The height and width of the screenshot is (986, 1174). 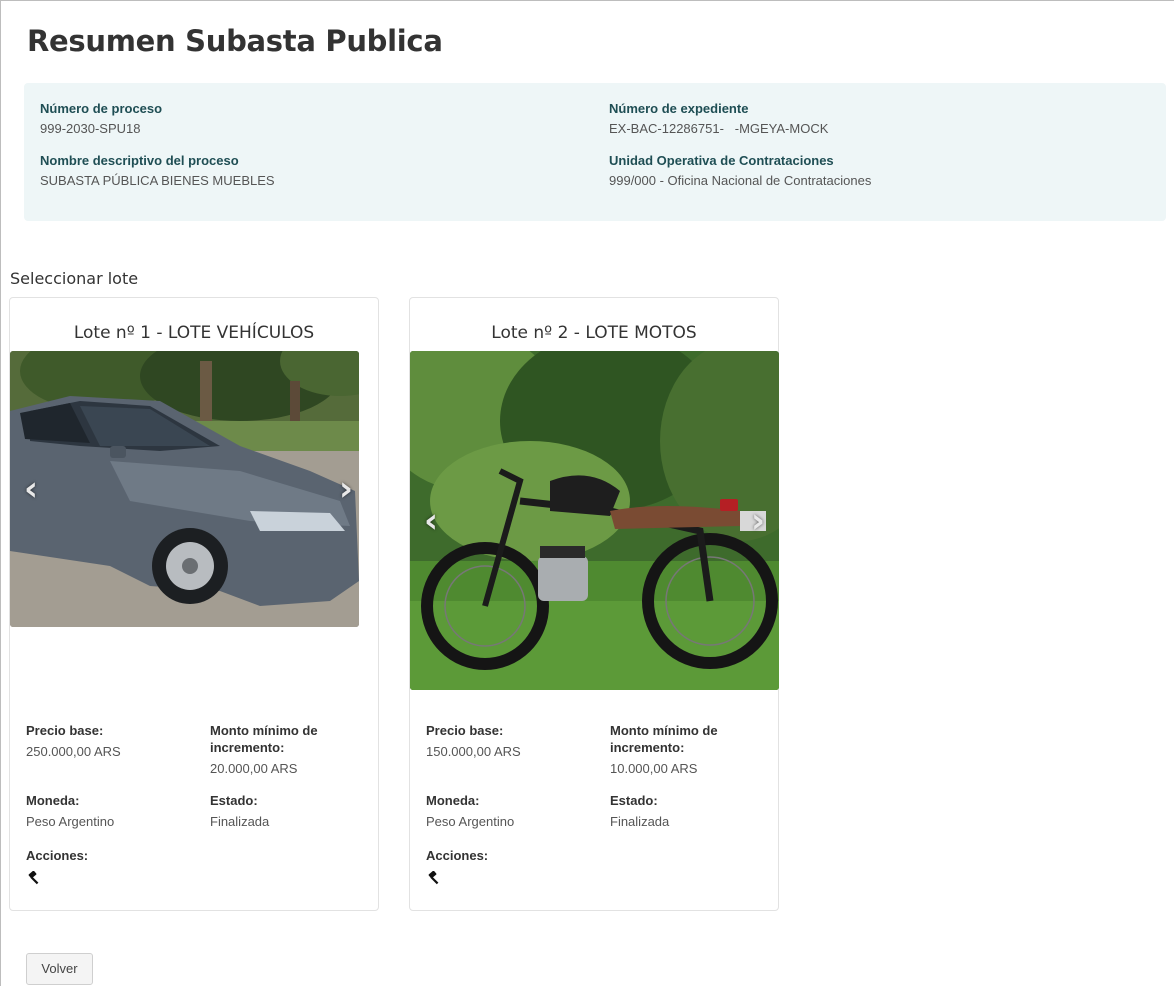 I want to click on base-price-field: Precio base: 250.000,00 ARS, so click(x=106, y=741).